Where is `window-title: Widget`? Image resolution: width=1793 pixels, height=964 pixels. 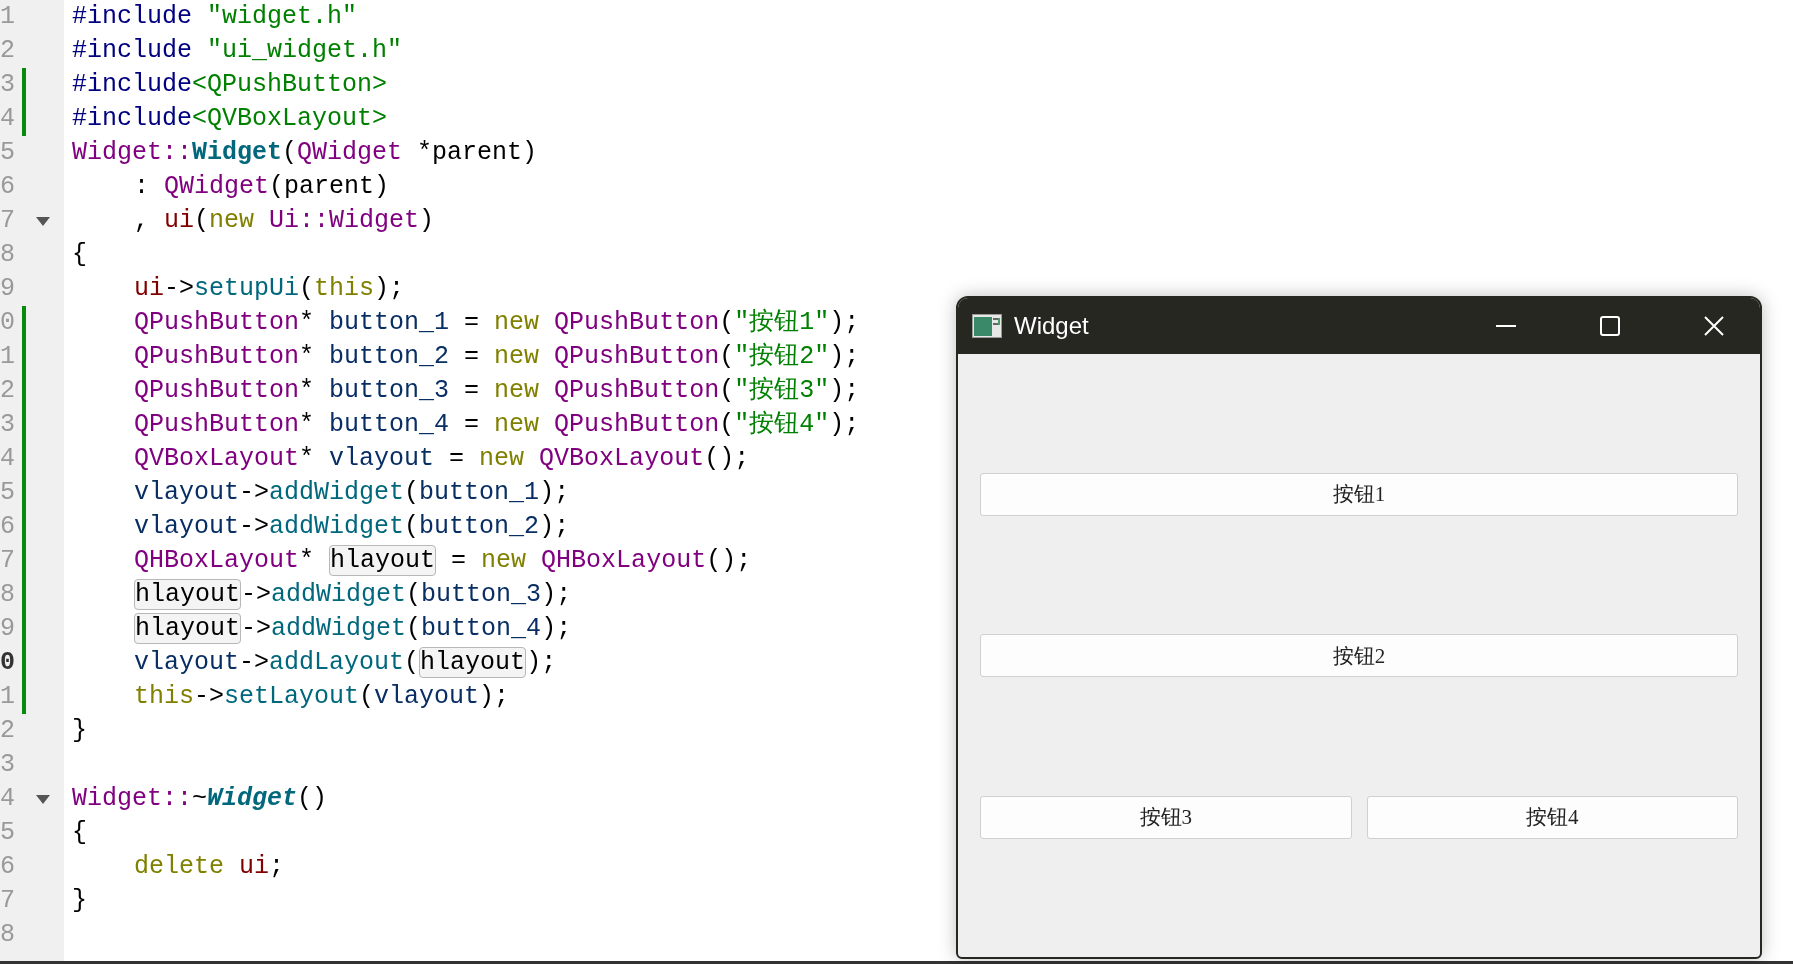
window-title: Widget is located at coordinates (1052, 326).